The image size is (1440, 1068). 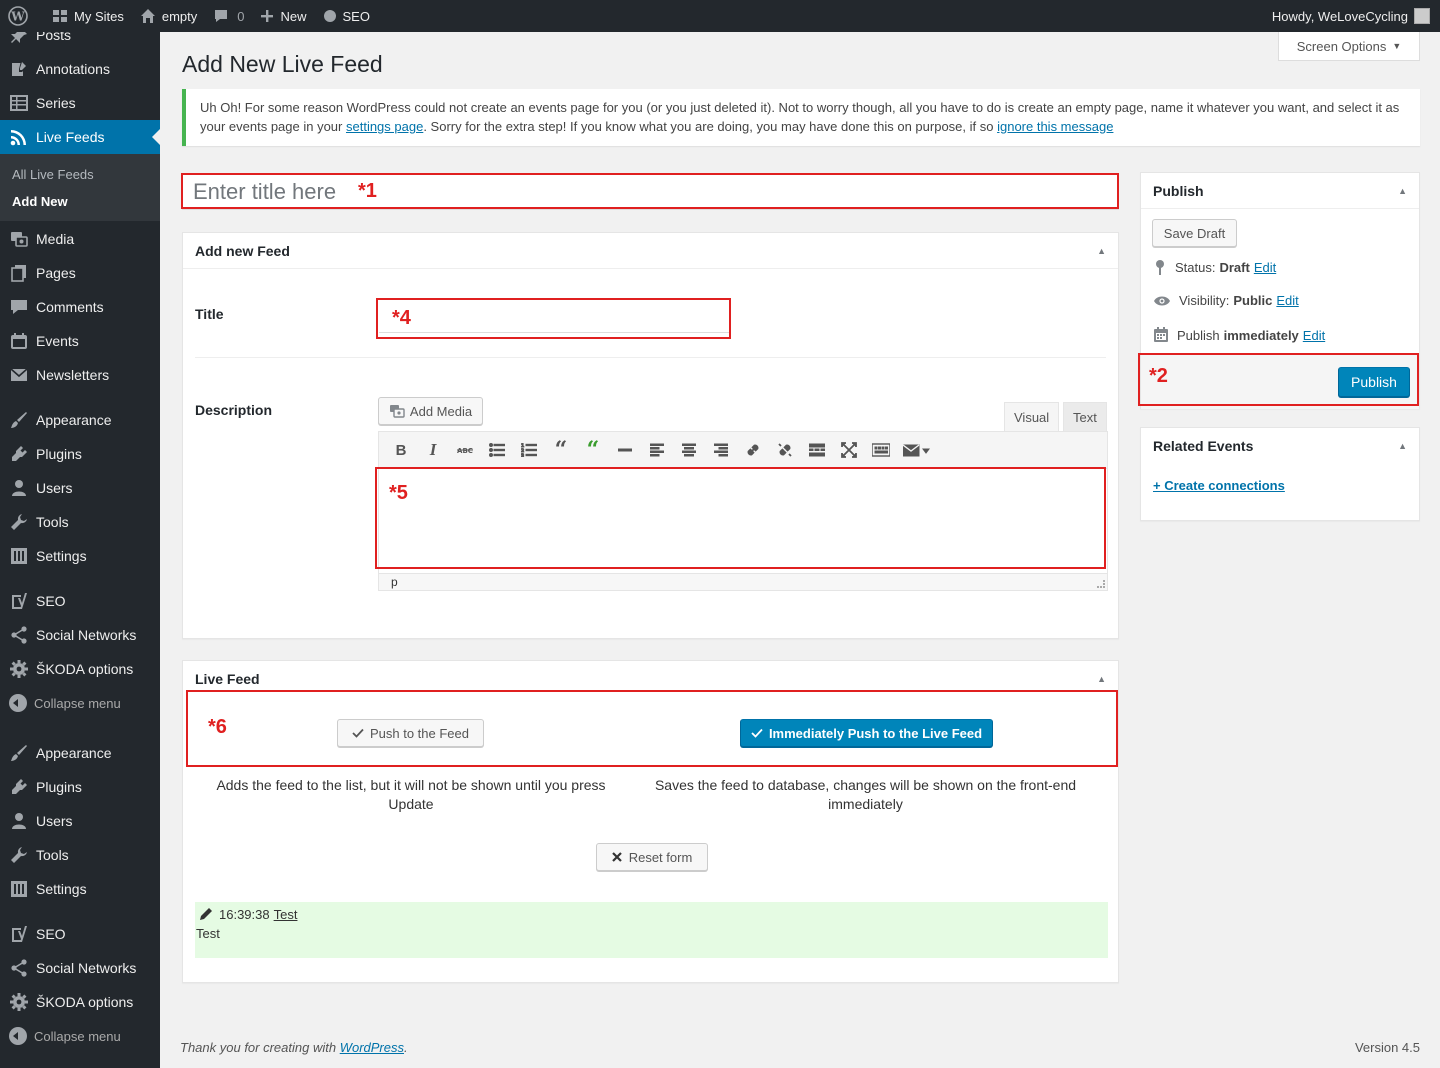 I want to click on live-feed-heading: Live Feed, so click(x=227, y=678).